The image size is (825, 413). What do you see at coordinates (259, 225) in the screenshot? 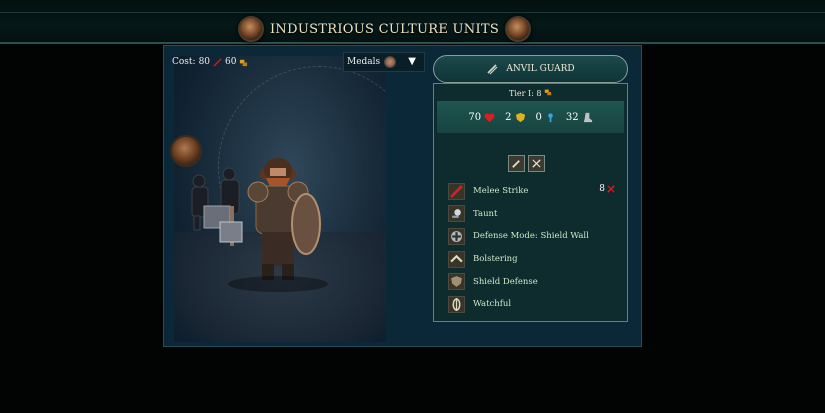
I see `anvil-guard-figure` at bounding box center [259, 225].